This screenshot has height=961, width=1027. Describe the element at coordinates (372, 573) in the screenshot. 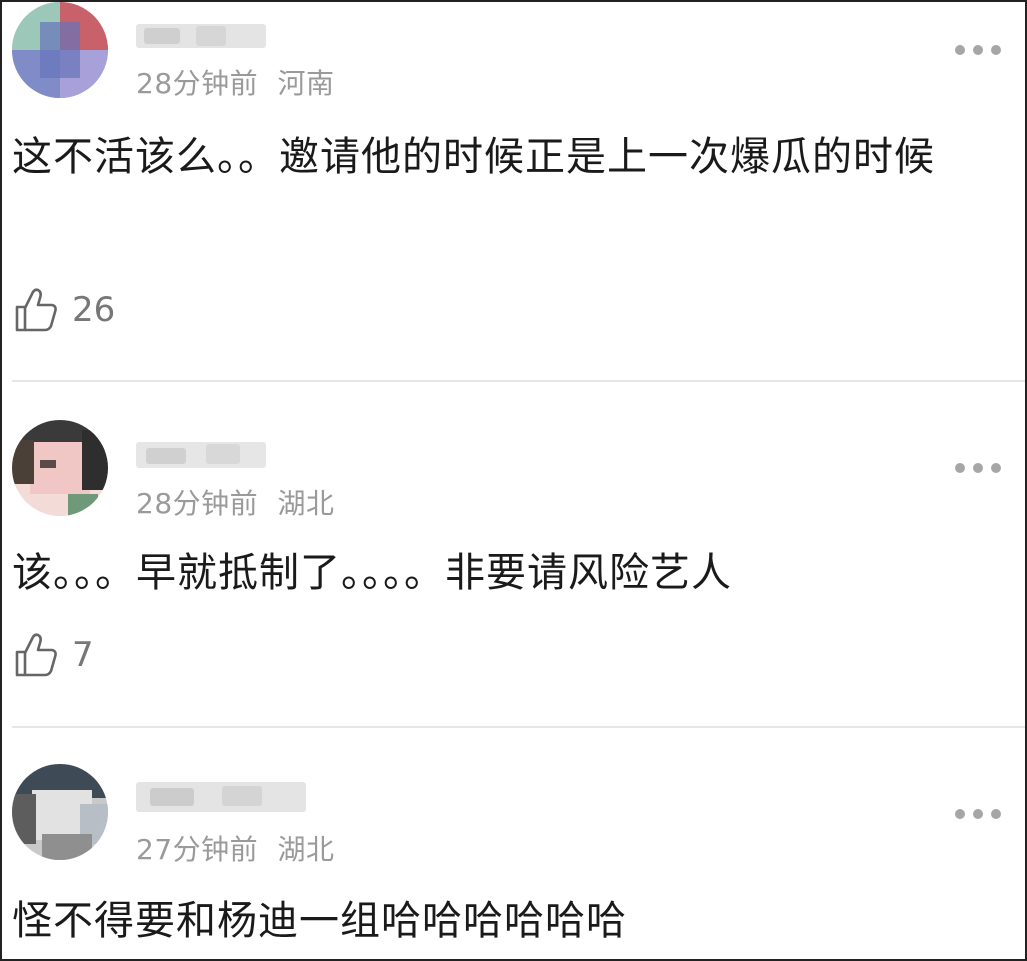

I see `comment-text: 该。。。早就抵制了。。。。非要请风险艺人` at that location.